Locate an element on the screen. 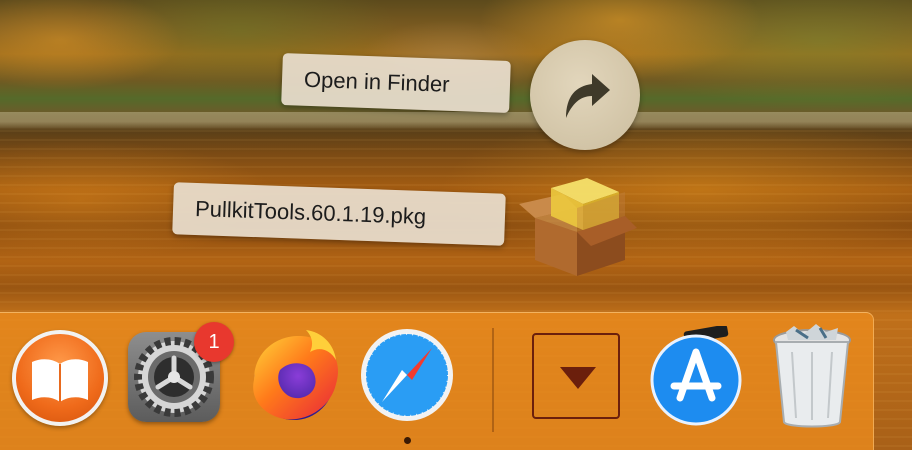 The height and width of the screenshot is (450, 912). compass-icon is located at coordinates (407, 375).